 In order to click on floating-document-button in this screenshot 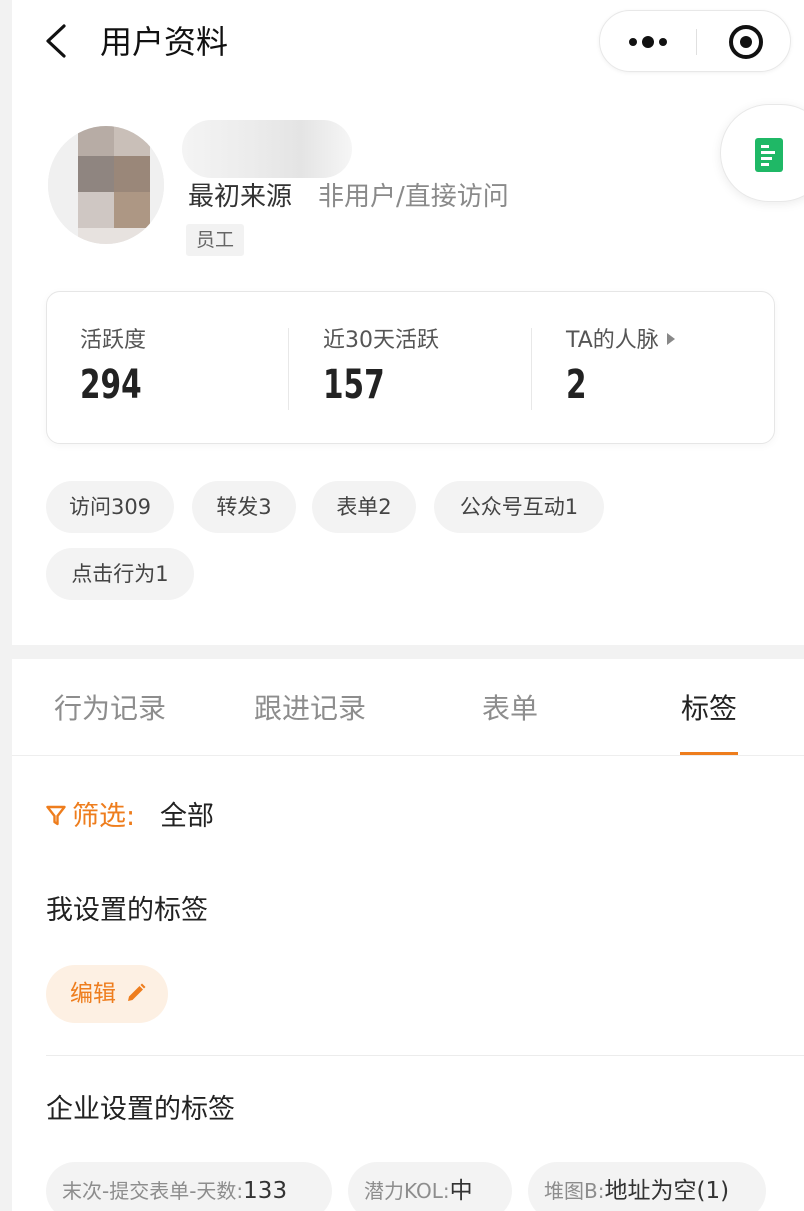, I will do `click(762, 153)`.